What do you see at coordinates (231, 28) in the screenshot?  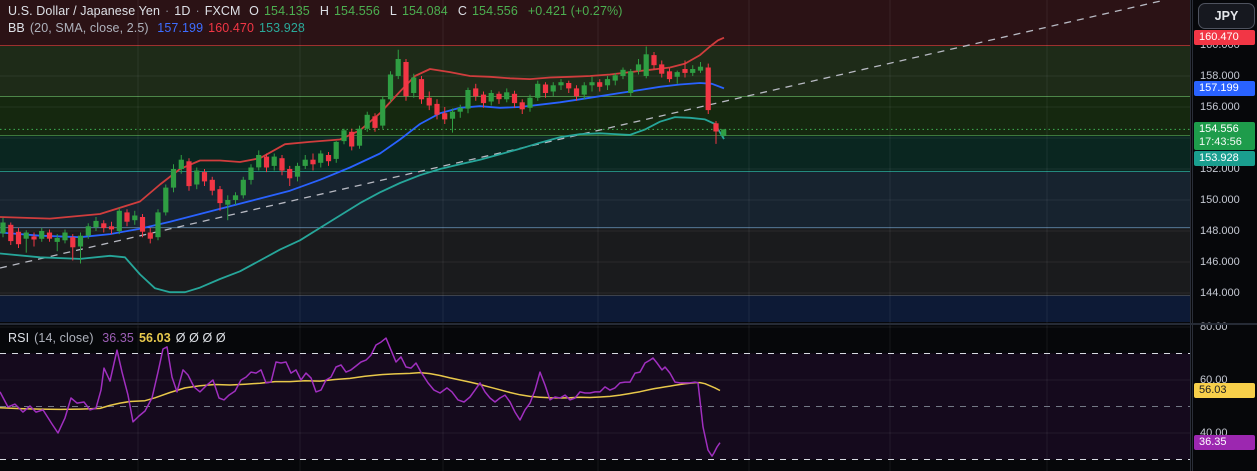 I see `bb-upper-value: 160.470` at bounding box center [231, 28].